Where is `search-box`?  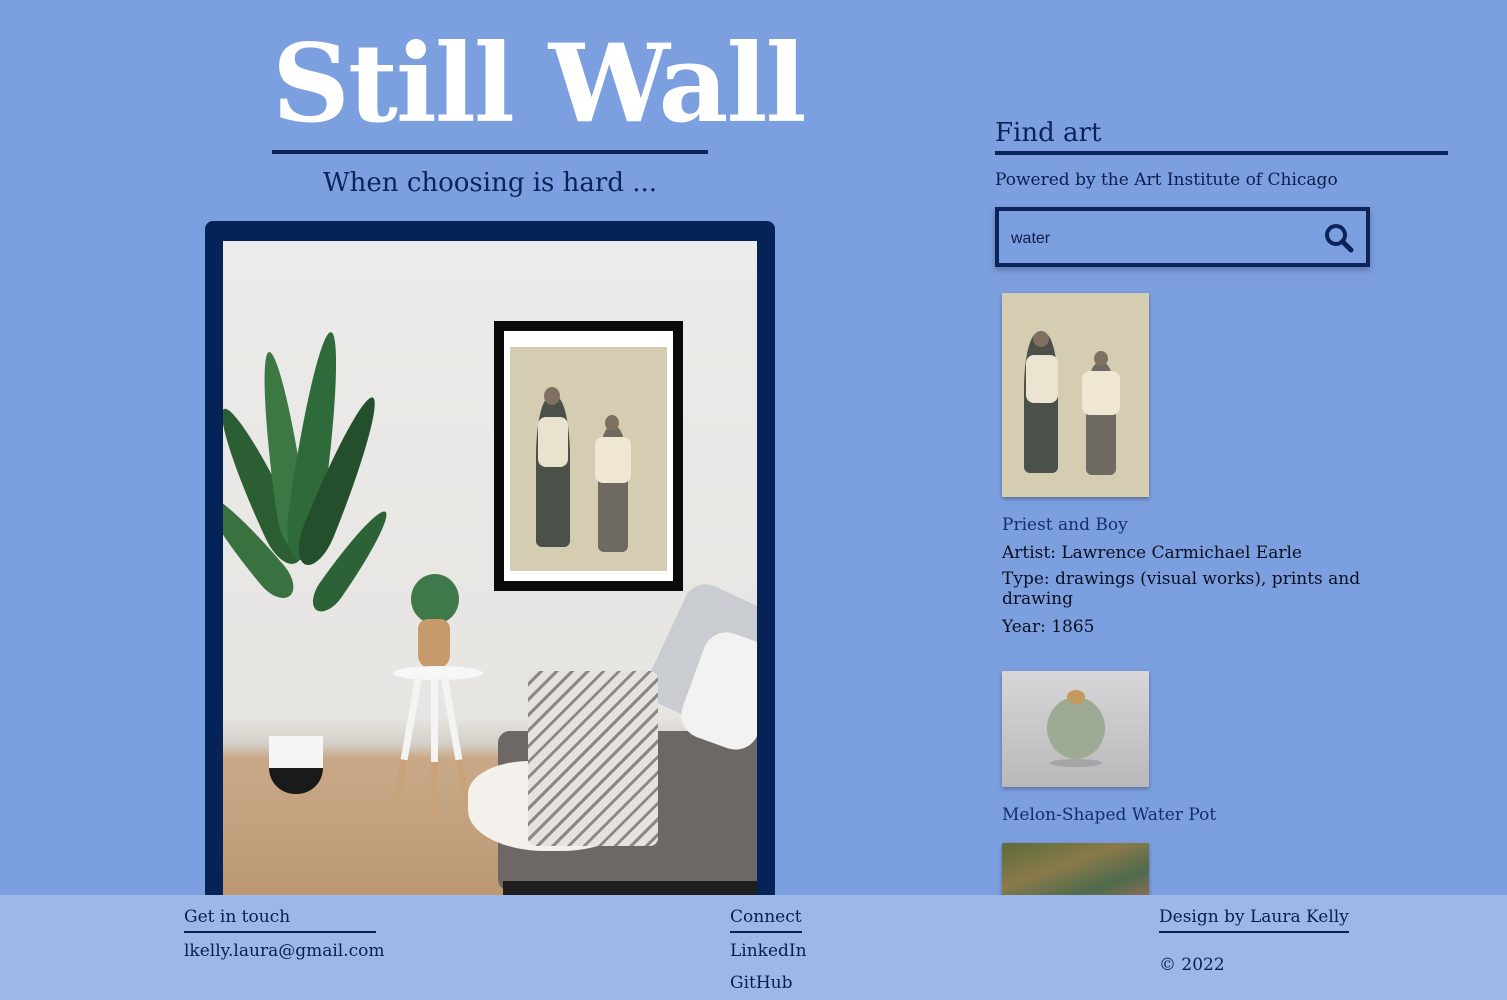 search-box is located at coordinates (1182, 237).